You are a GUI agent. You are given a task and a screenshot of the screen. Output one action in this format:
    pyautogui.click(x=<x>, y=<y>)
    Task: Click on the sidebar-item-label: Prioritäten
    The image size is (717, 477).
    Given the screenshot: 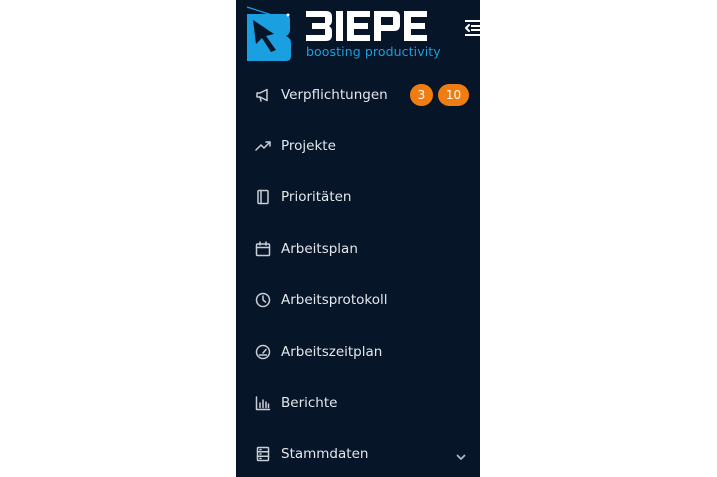 What is the action you would take?
    pyautogui.click(x=316, y=197)
    